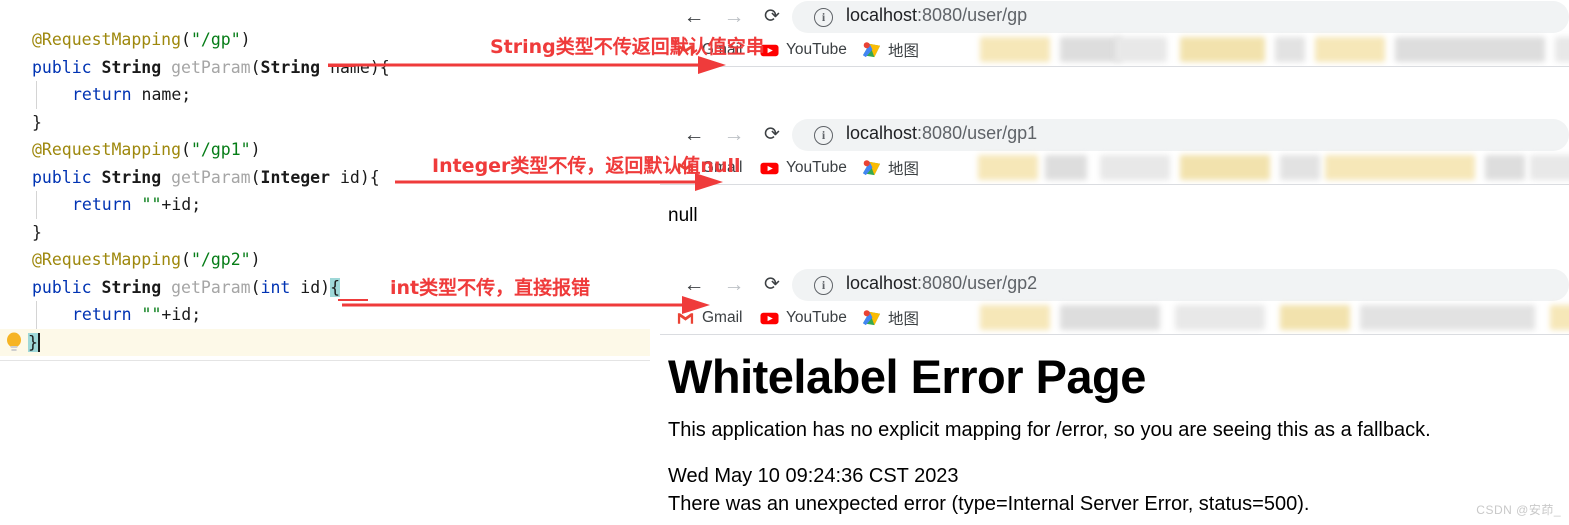 The width and height of the screenshot is (1569, 525). I want to click on page-response-text: null, so click(683, 215).